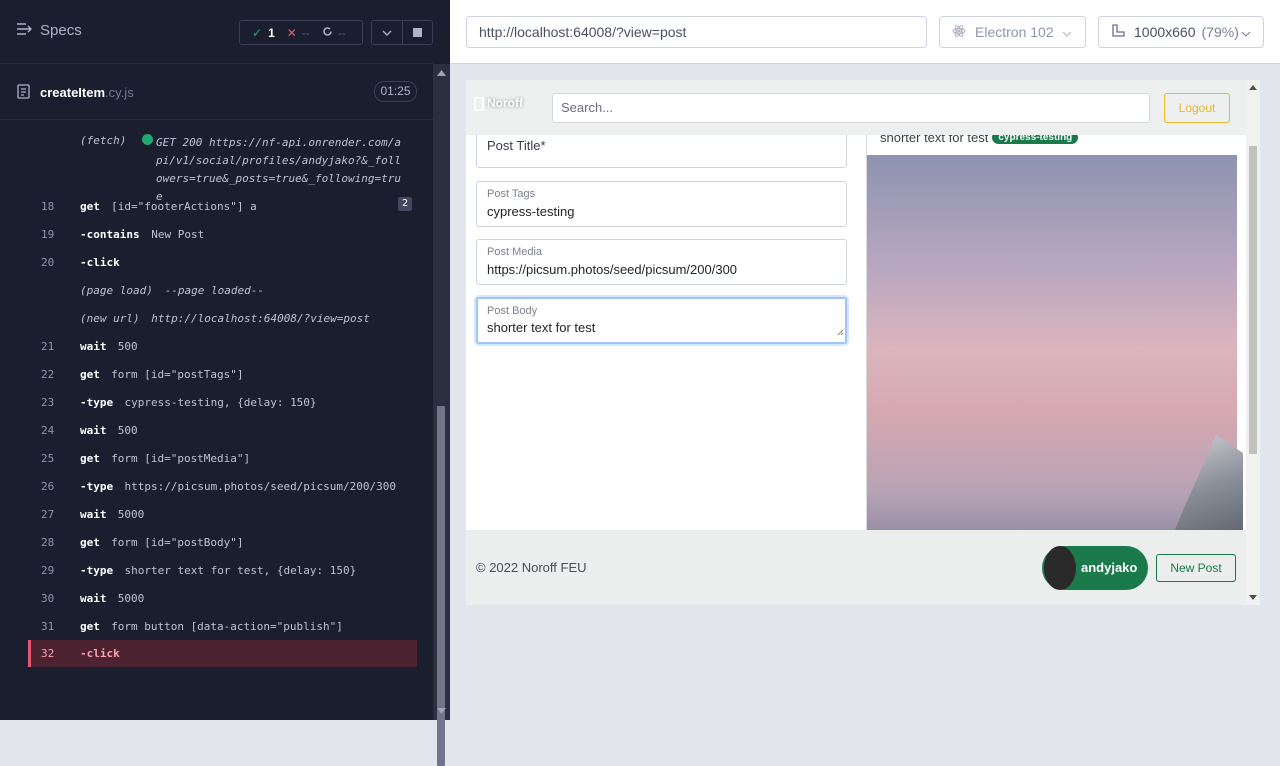  Describe the element at coordinates (48, 262) in the screenshot. I see `command-line: 20` at that location.